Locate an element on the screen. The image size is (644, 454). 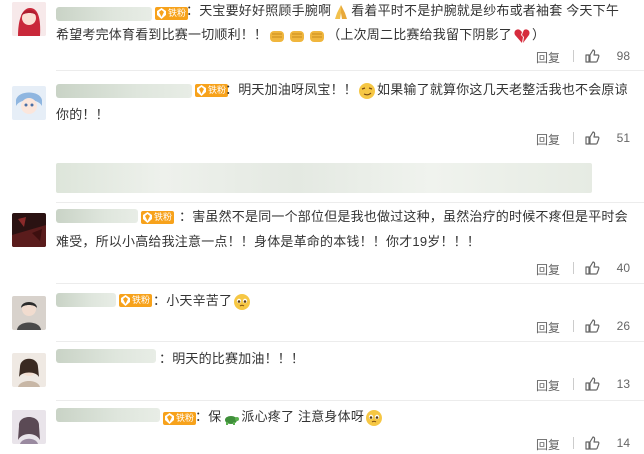
comment-actions: 回复 40 is located at coordinates (550, 269).